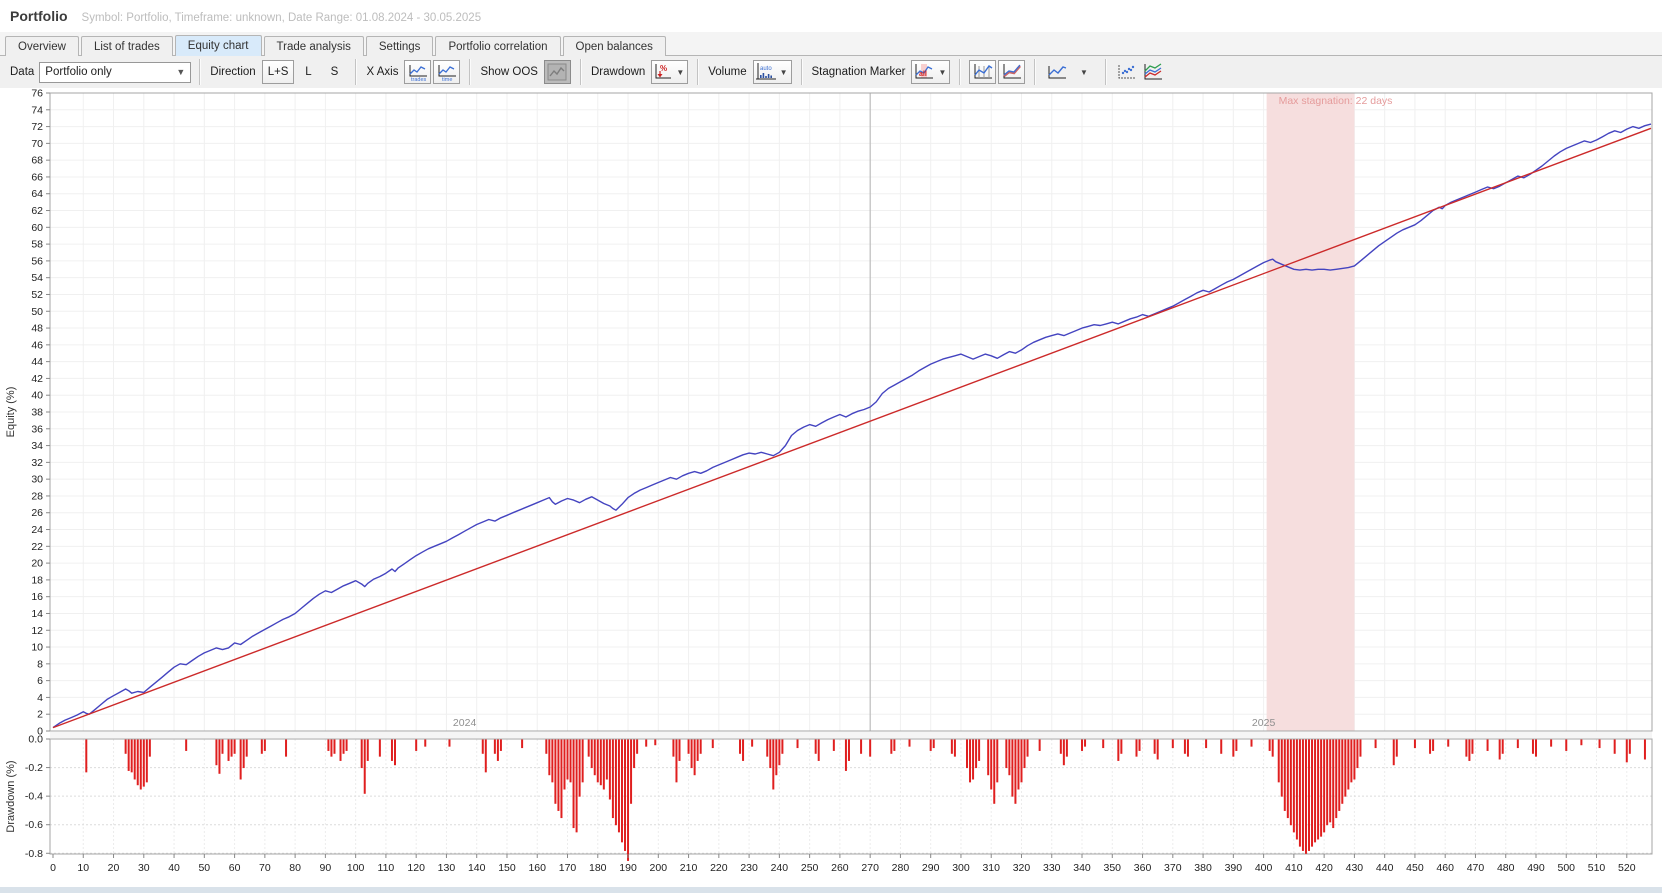  I want to click on svg-text: 400, so click(1264, 868).